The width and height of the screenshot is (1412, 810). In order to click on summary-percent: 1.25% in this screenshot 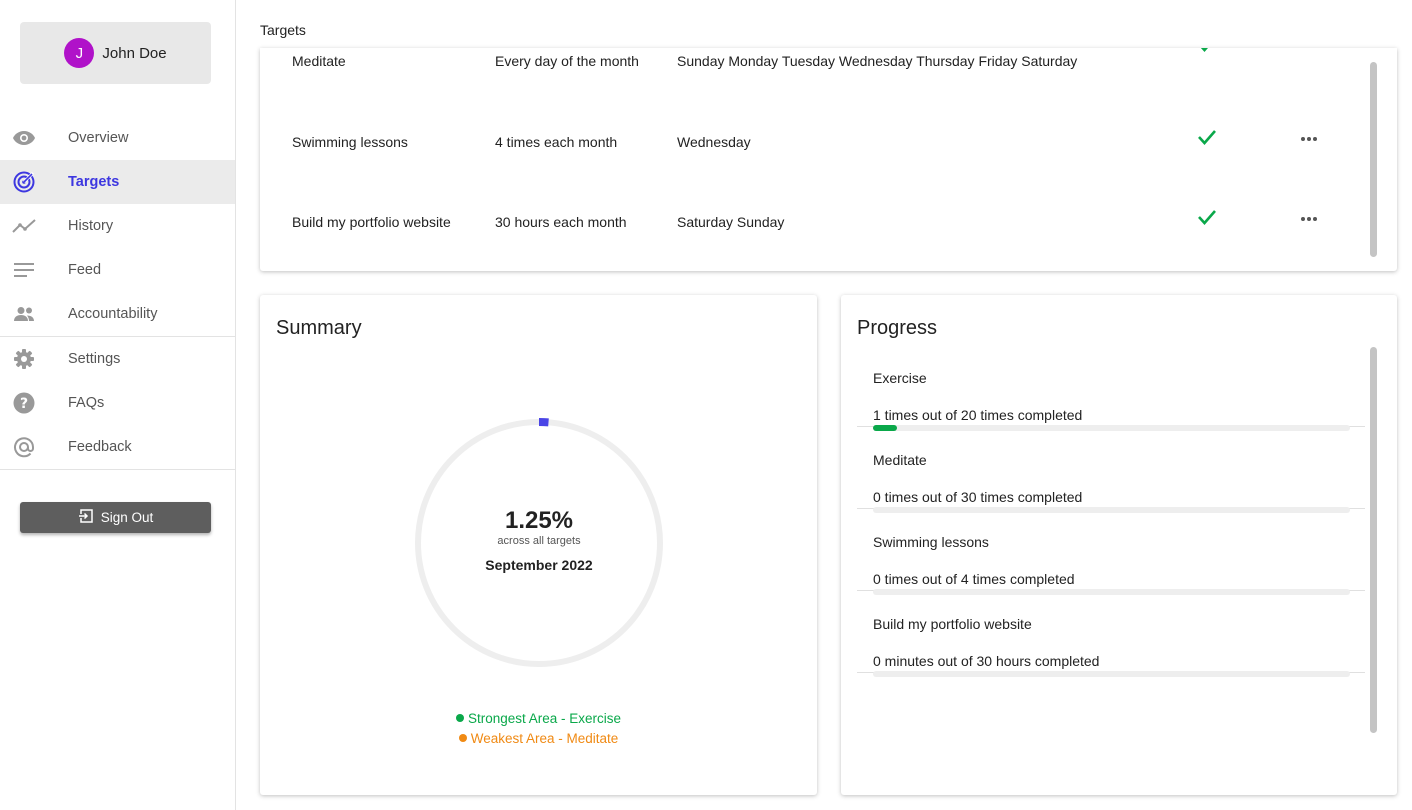, I will do `click(539, 520)`.